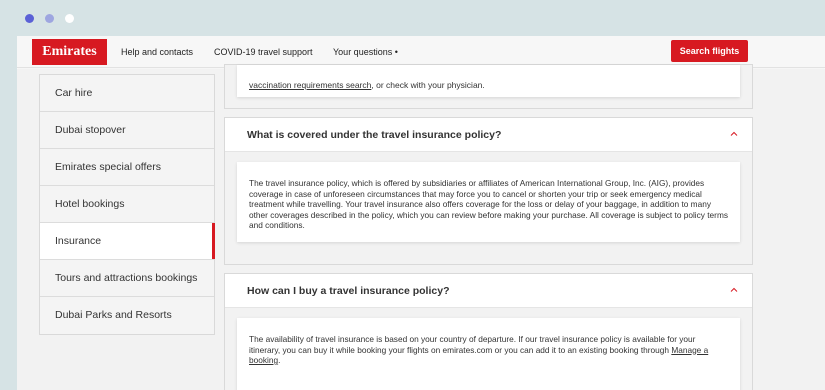 This screenshot has width=825, height=390. What do you see at coordinates (29, 18) in the screenshot?
I see `window-close-dot` at bounding box center [29, 18].